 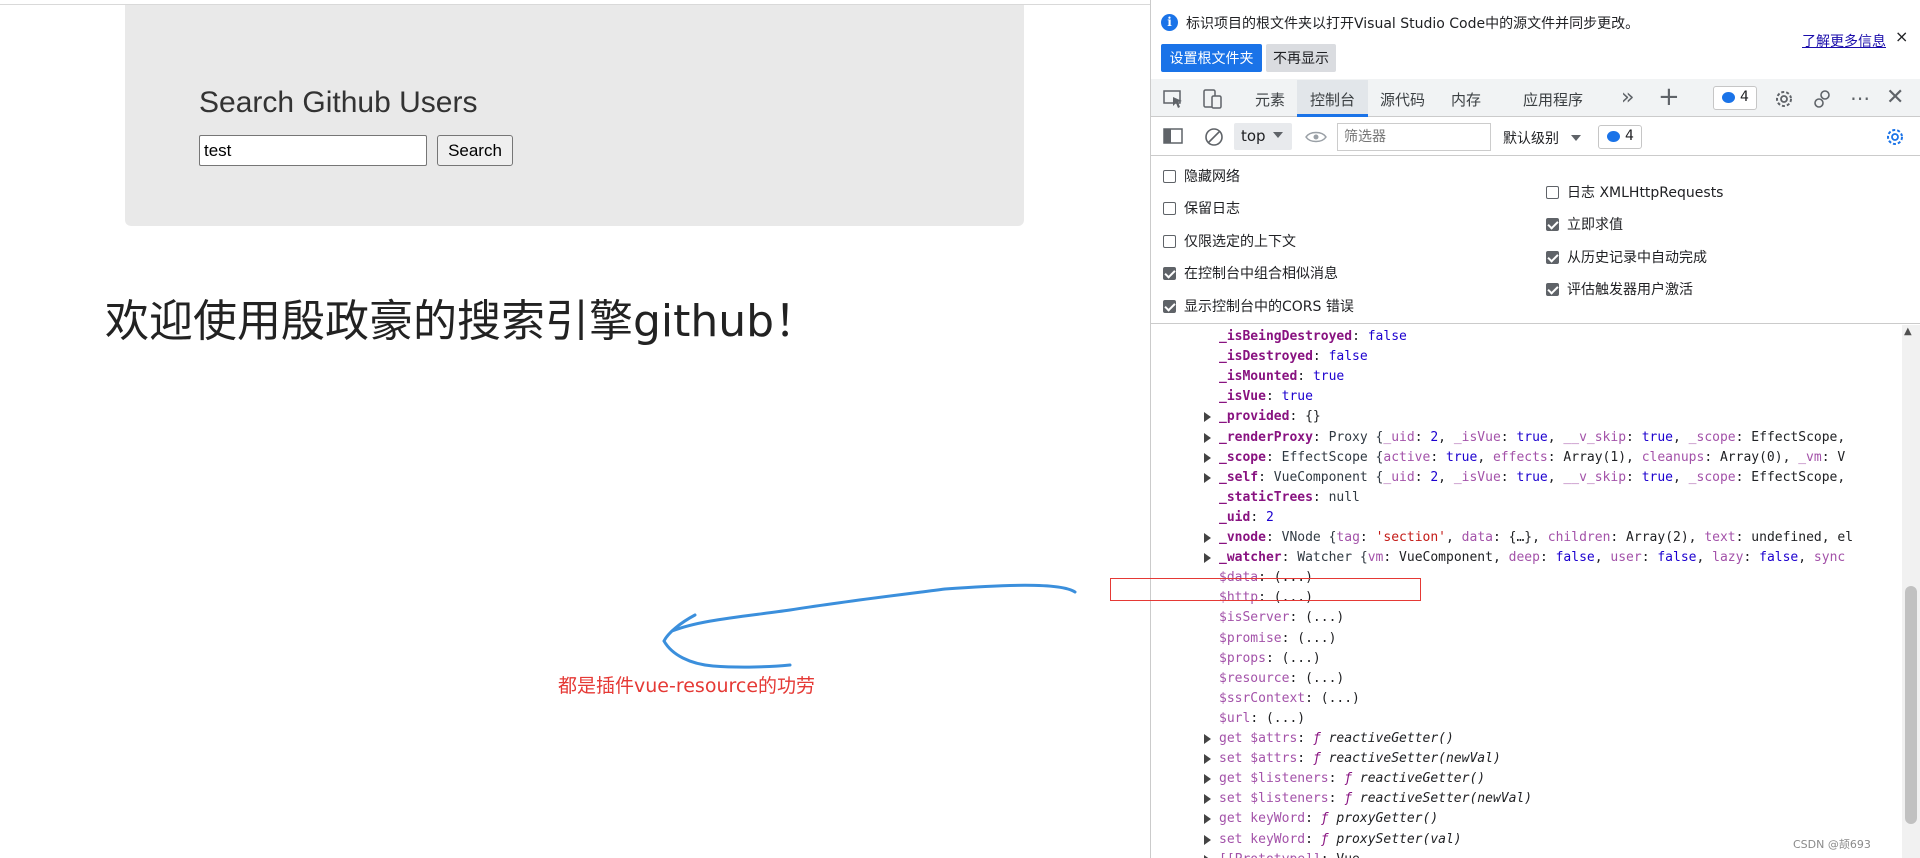 I want to click on add-tab-icon: +, so click(x=1669, y=97).